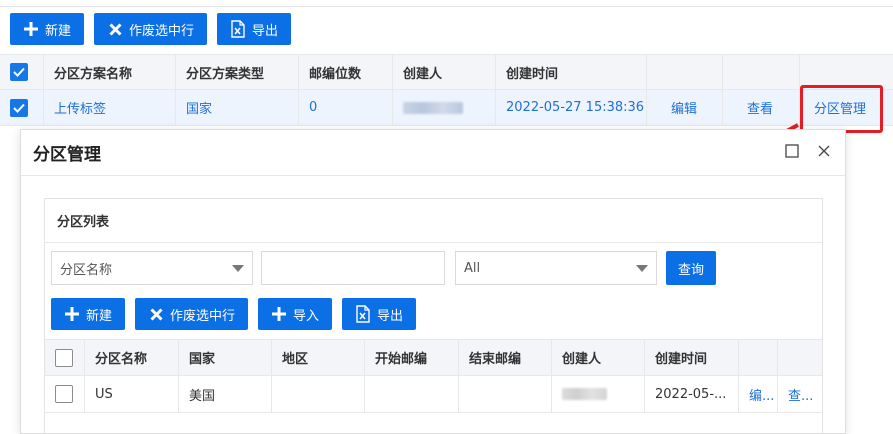 This screenshot has width=893, height=434. I want to click on dialog-header: 分区管理, so click(433, 153).